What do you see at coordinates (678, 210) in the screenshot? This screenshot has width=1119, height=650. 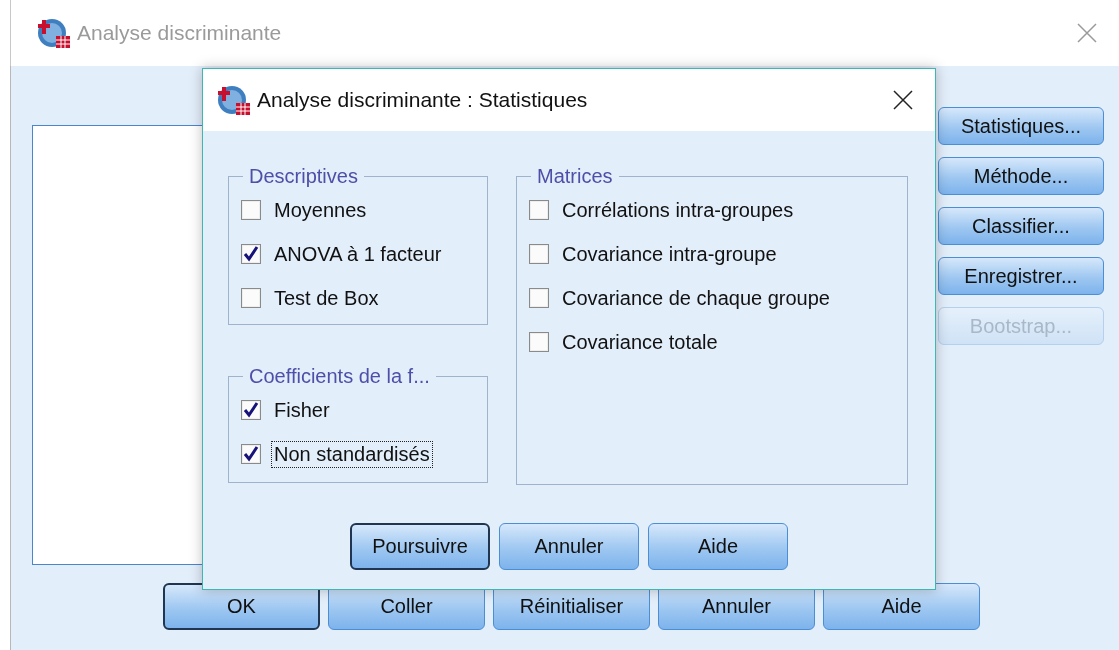 I see `checkbox-label: Corrélations intra-groupes` at bounding box center [678, 210].